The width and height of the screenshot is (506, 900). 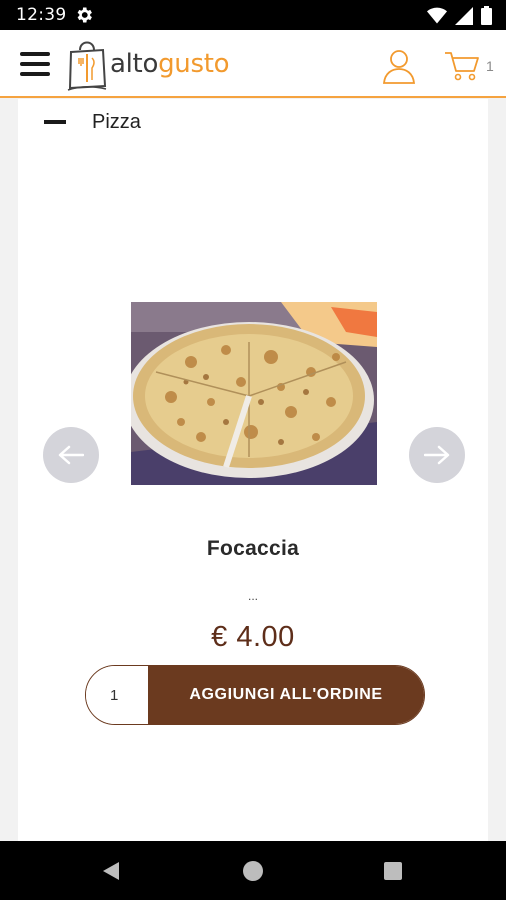 What do you see at coordinates (134, 64) in the screenshot?
I see `logo-text-alto: alto` at bounding box center [134, 64].